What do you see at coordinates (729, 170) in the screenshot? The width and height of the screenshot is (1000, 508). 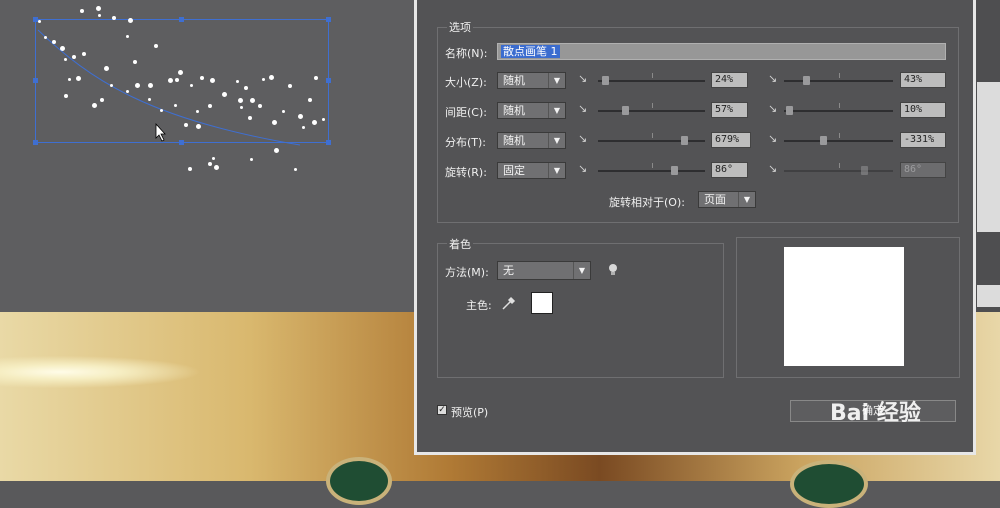 I see `rotation-min-field: 86°` at bounding box center [729, 170].